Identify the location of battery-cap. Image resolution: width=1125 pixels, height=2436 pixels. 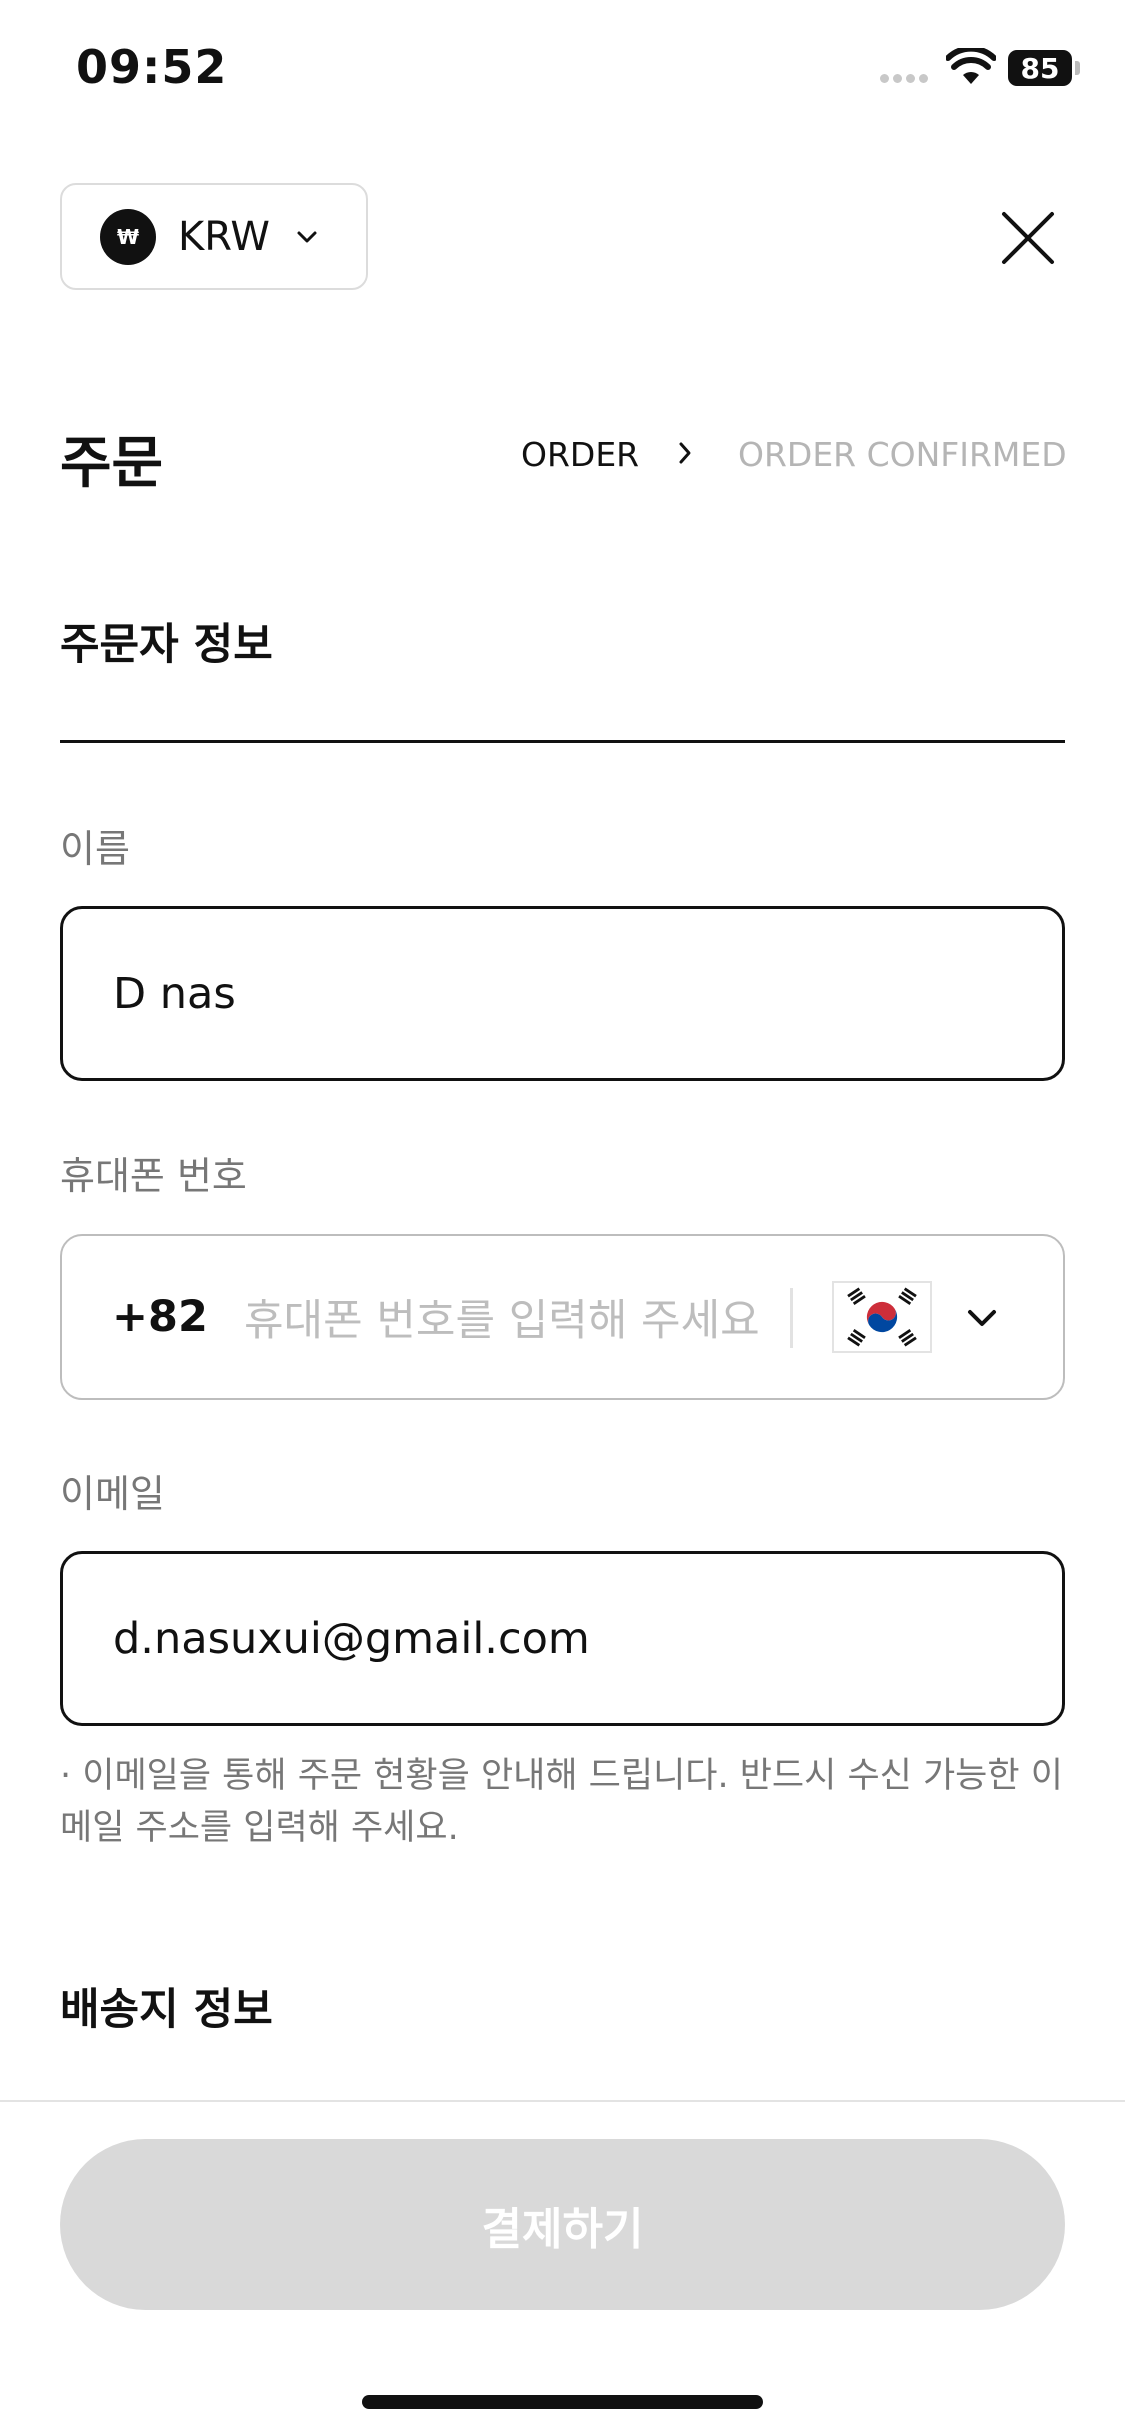
(1077, 68).